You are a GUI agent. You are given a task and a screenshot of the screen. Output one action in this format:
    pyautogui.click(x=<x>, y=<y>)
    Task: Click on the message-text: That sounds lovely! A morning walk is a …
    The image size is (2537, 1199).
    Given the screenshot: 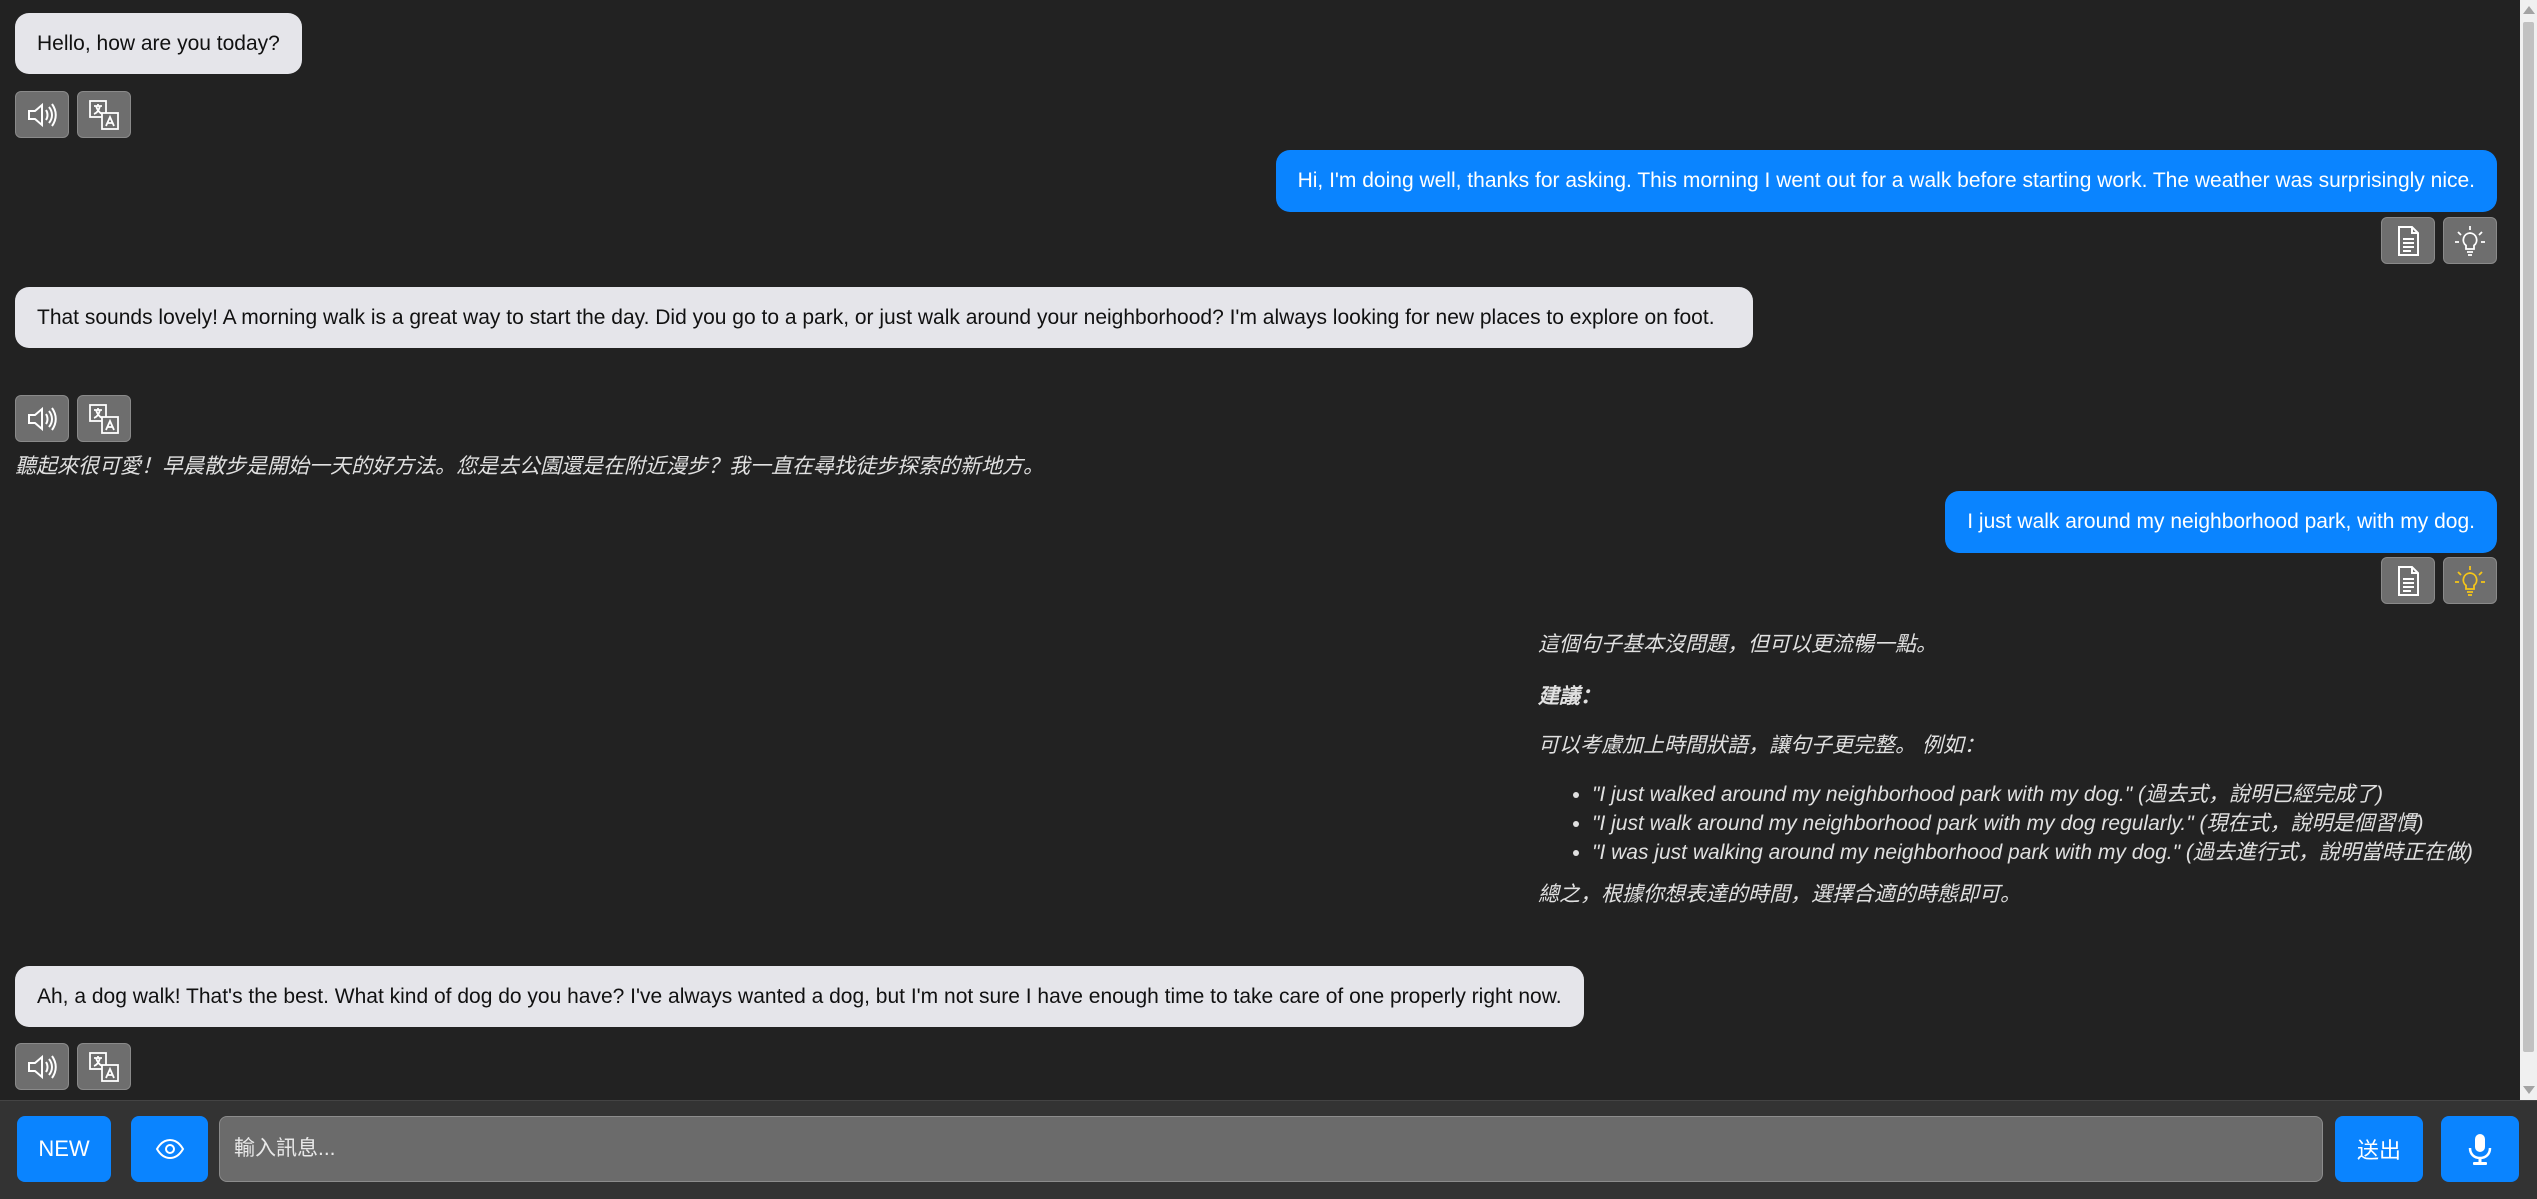 What is the action you would take?
    pyautogui.click(x=876, y=317)
    